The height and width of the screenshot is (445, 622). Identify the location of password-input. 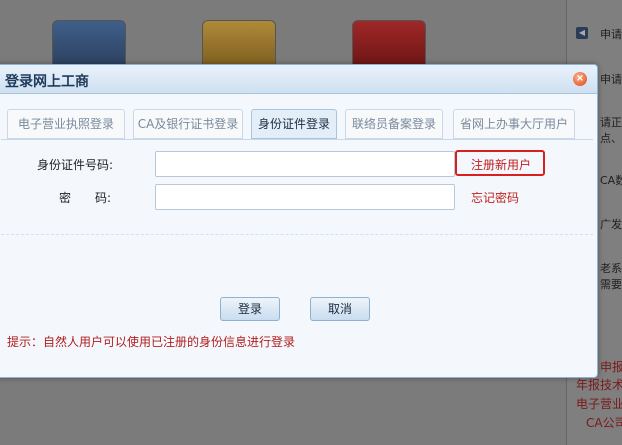
(305, 197).